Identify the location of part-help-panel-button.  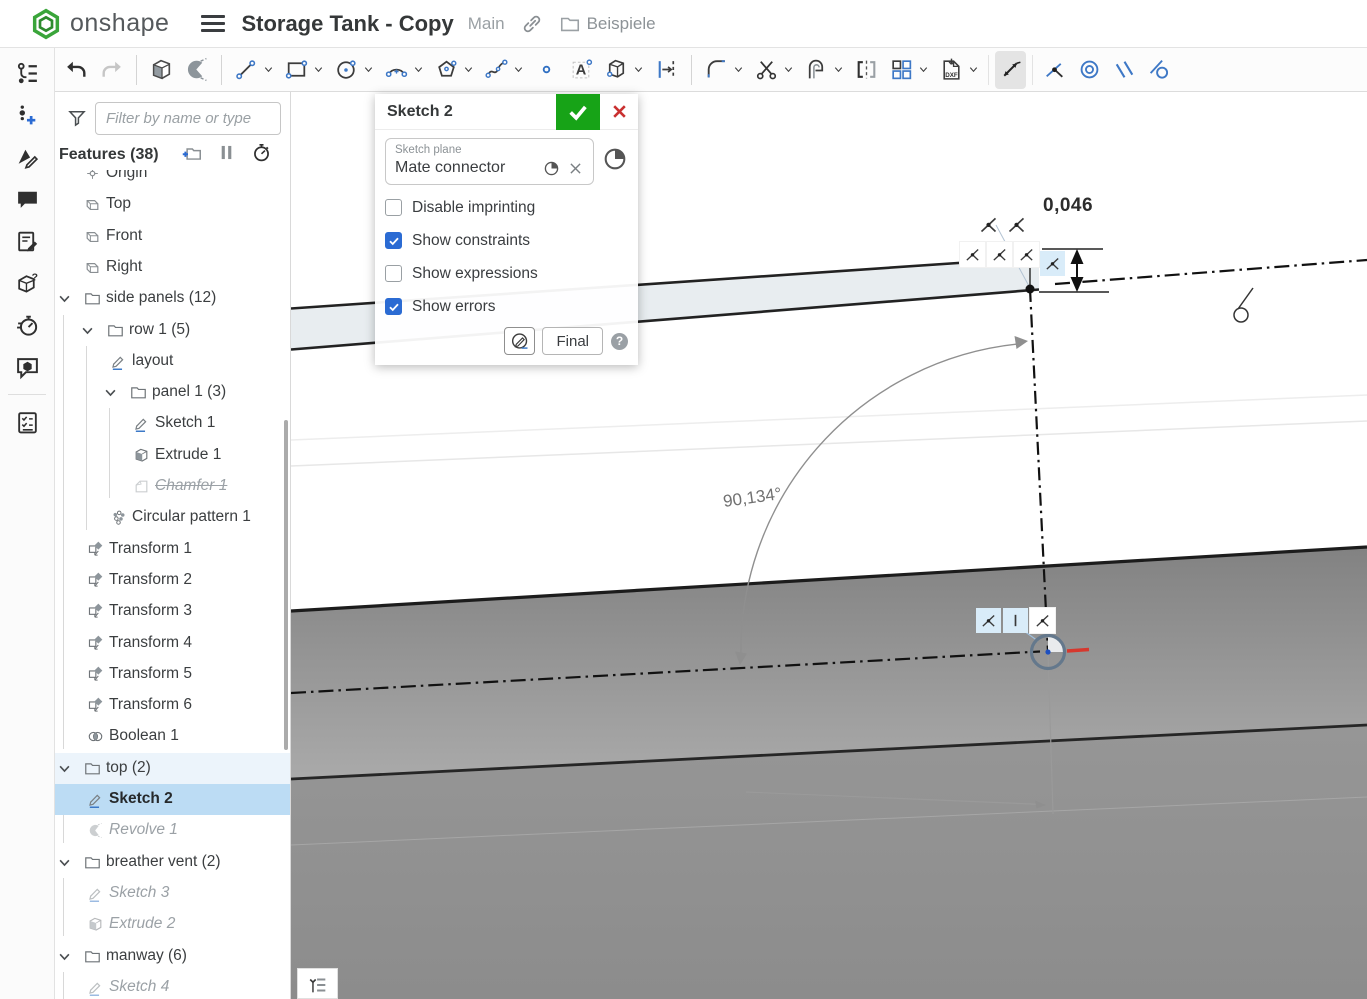
(27, 283).